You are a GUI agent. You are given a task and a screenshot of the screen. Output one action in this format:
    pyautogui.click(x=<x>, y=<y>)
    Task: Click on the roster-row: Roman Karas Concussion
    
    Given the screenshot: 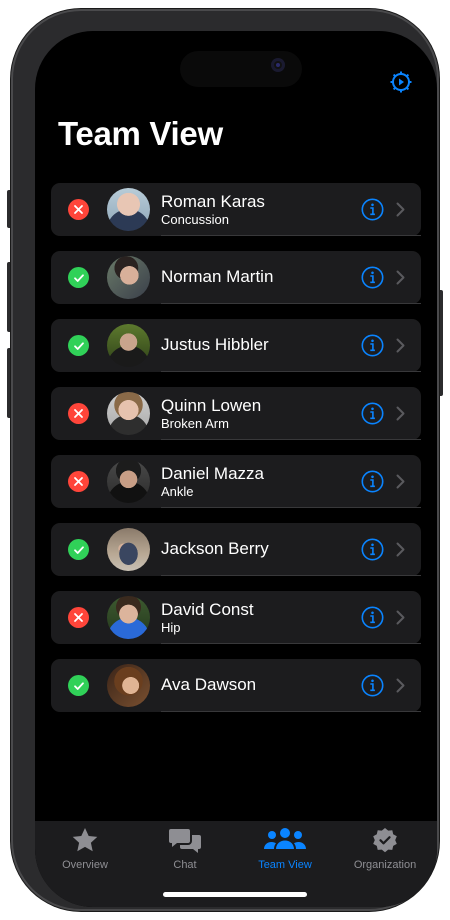 What is the action you would take?
    pyautogui.click(x=236, y=209)
    